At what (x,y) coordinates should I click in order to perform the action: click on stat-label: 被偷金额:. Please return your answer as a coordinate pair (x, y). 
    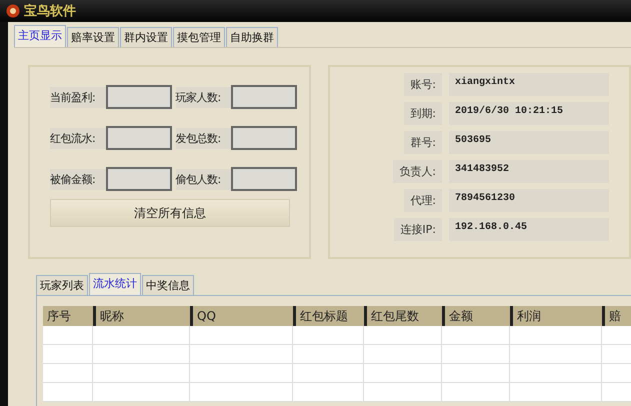
    Looking at the image, I should click on (78, 179).